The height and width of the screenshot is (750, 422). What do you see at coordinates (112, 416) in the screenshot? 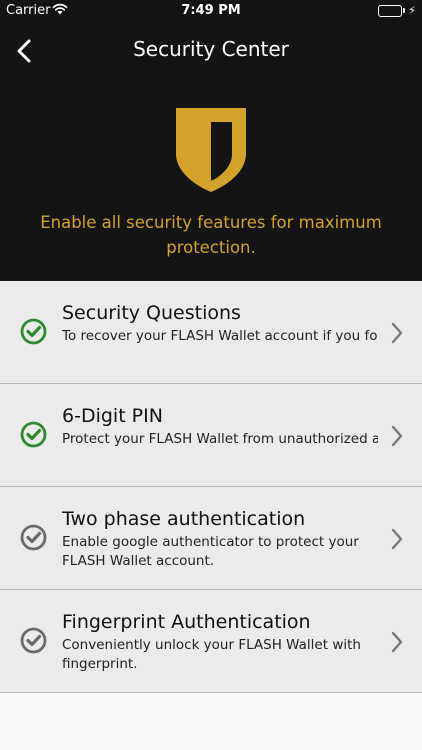
I see `item-title: 6-Digit PIN` at bounding box center [112, 416].